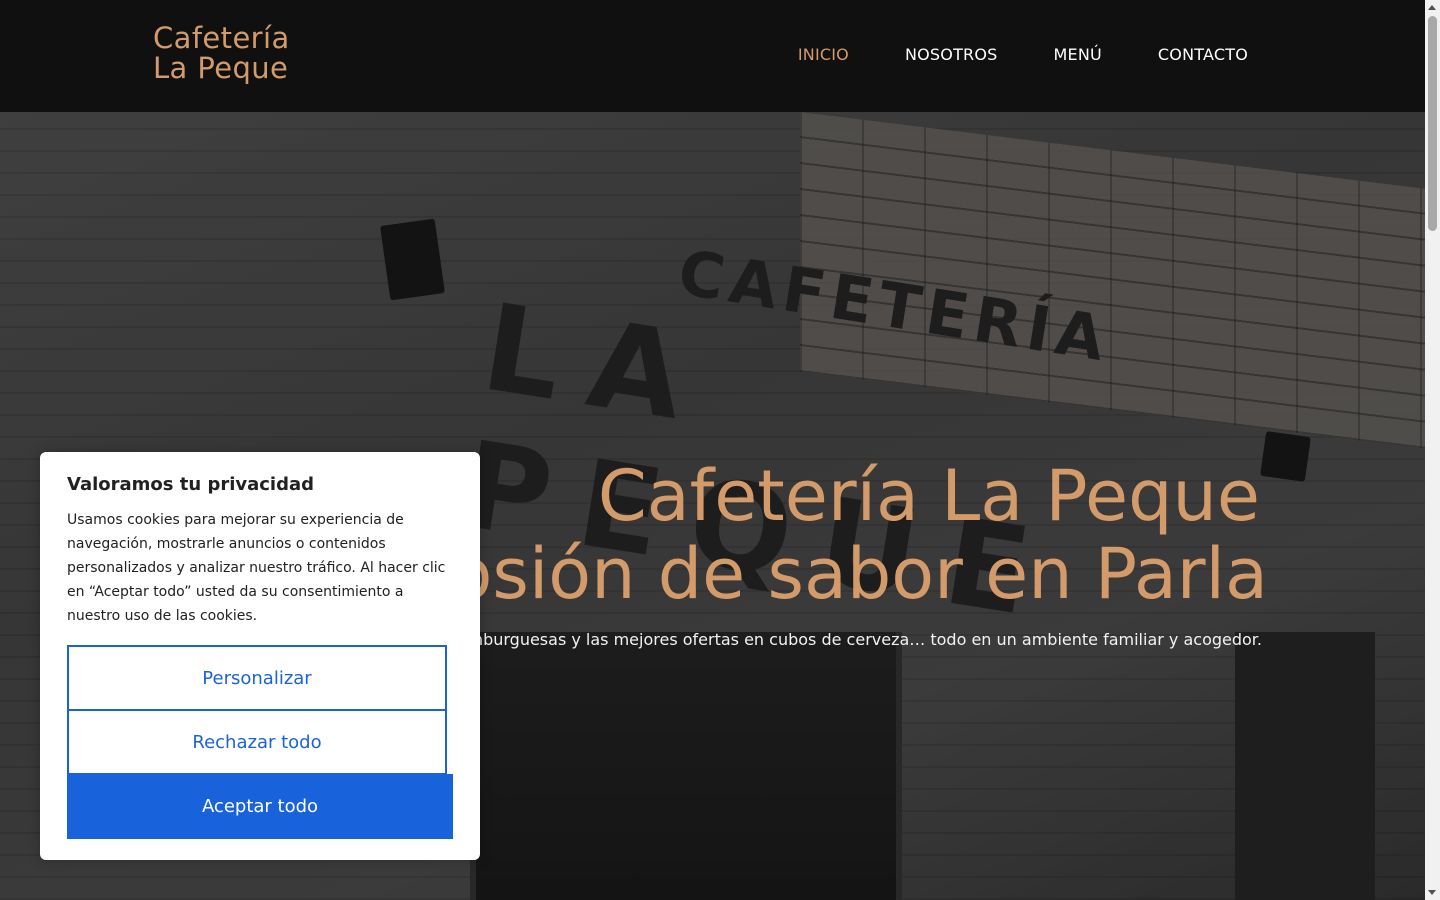 Image resolution: width=1440 pixels, height=900 pixels. What do you see at coordinates (1432, 450) in the screenshot?
I see `page-scrollbar` at bounding box center [1432, 450].